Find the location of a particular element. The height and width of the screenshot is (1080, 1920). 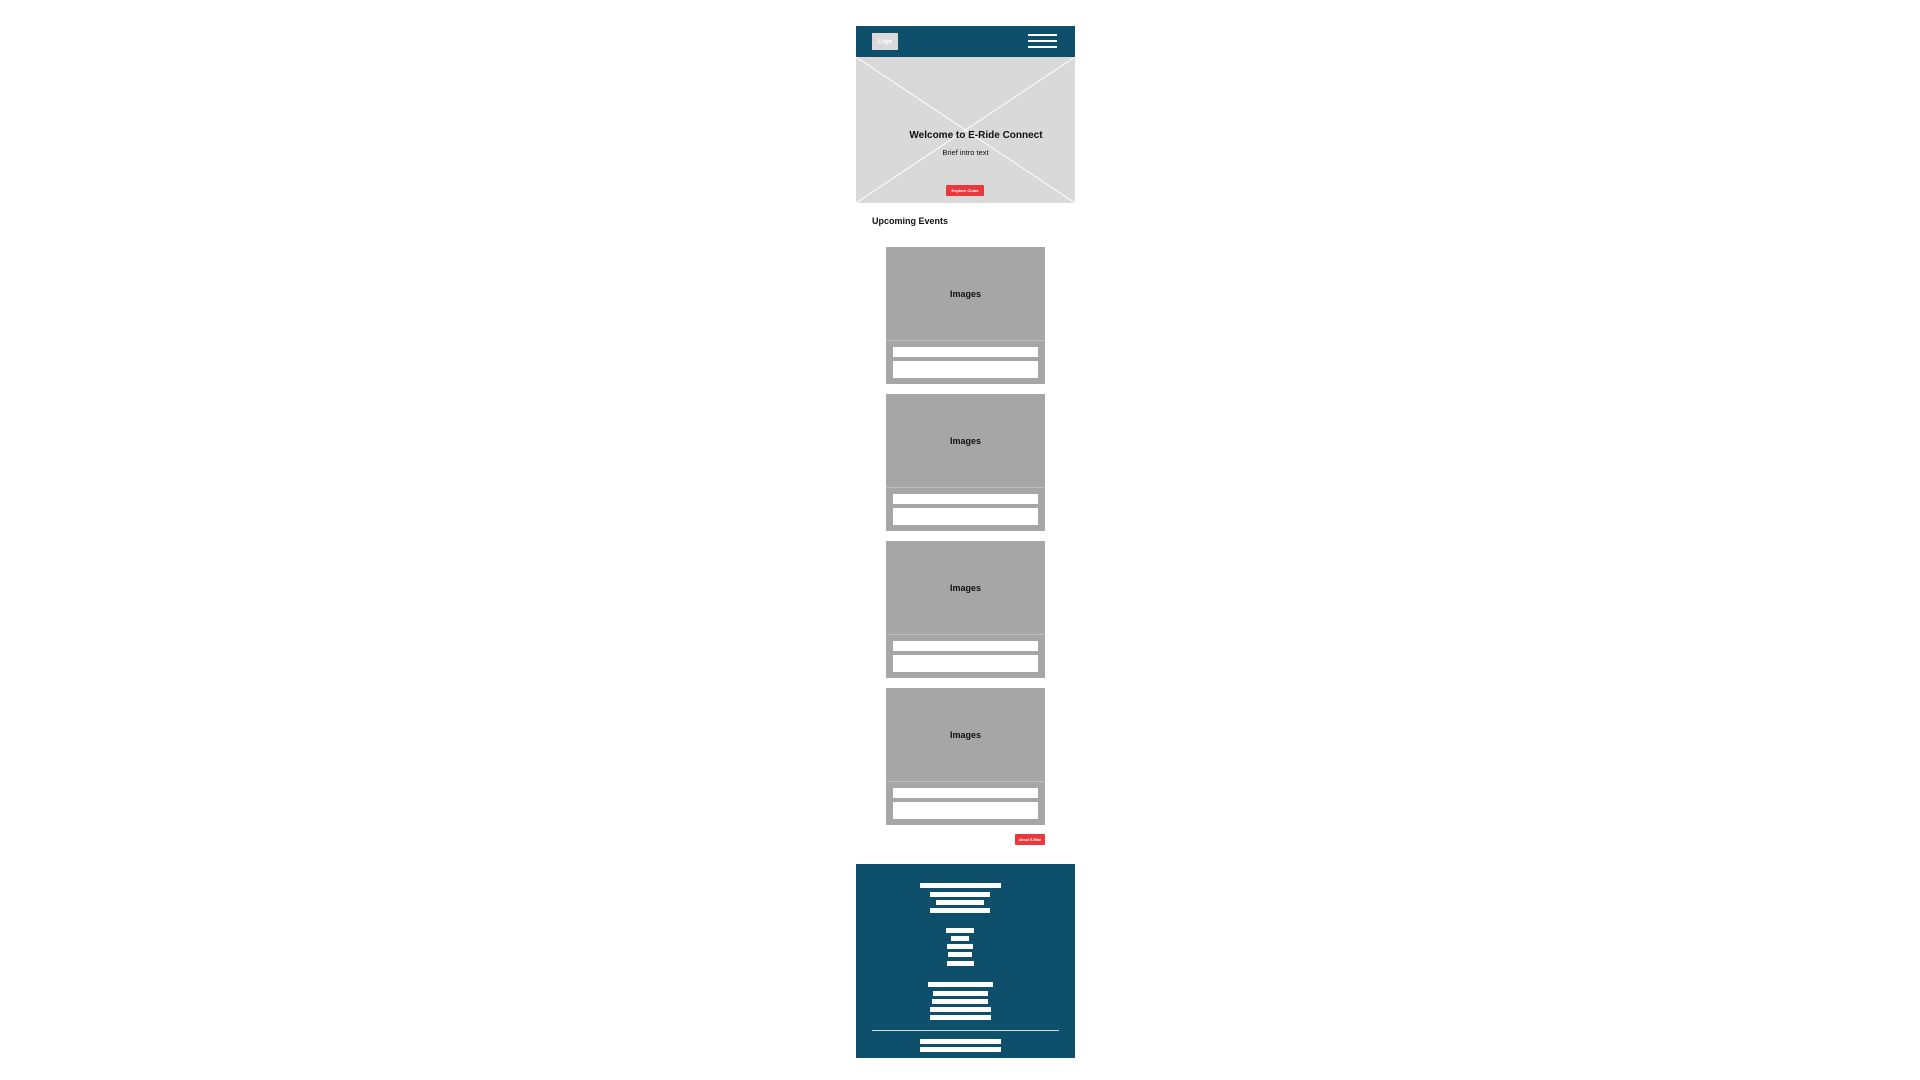

footer-divider is located at coordinates (965, 1030).